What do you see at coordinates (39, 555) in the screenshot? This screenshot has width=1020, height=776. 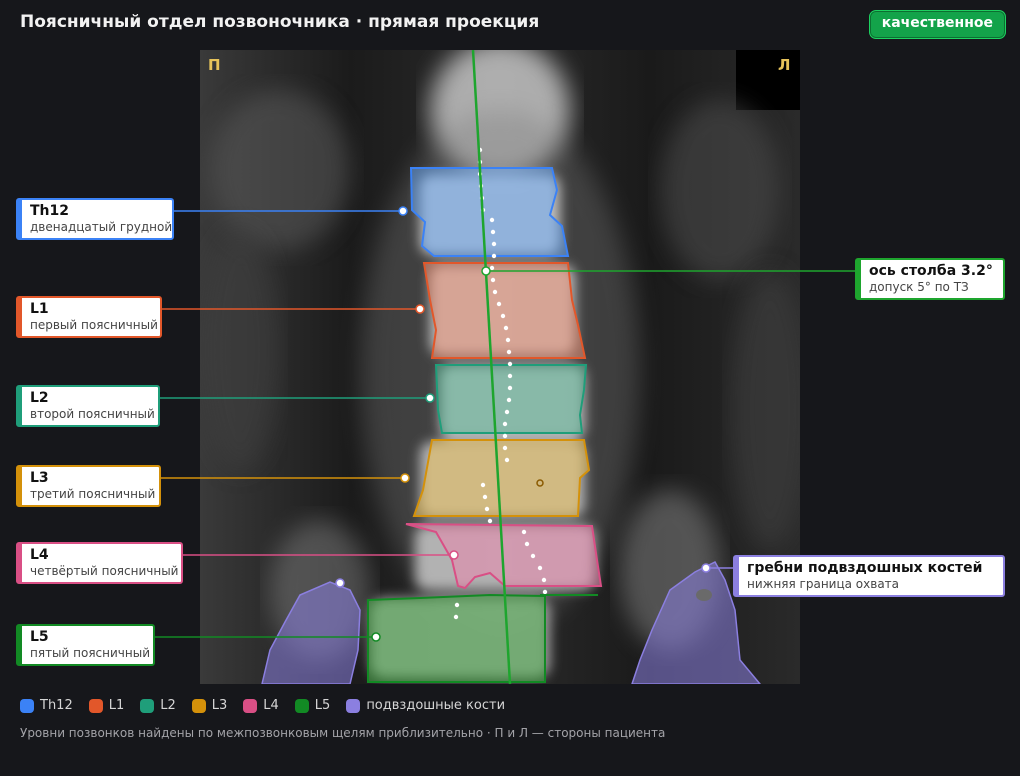 I see `vertebra-name: L4` at bounding box center [39, 555].